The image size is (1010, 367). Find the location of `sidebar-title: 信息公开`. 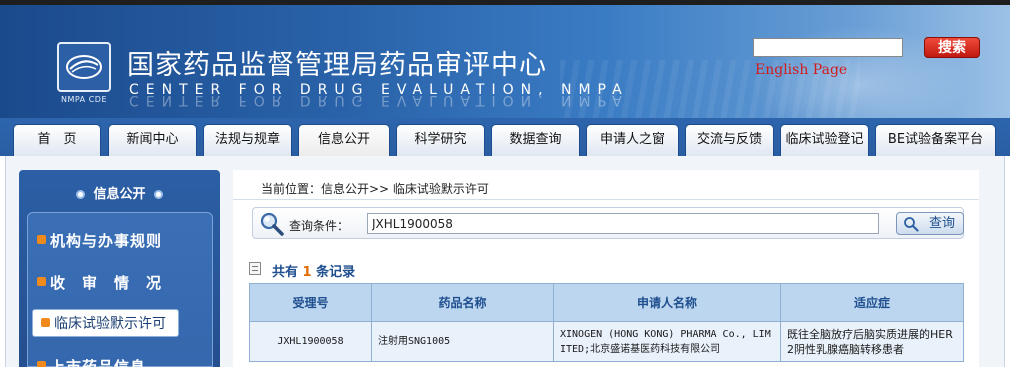

sidebar-title: 信息公开 is located at coordinates (119, 192).